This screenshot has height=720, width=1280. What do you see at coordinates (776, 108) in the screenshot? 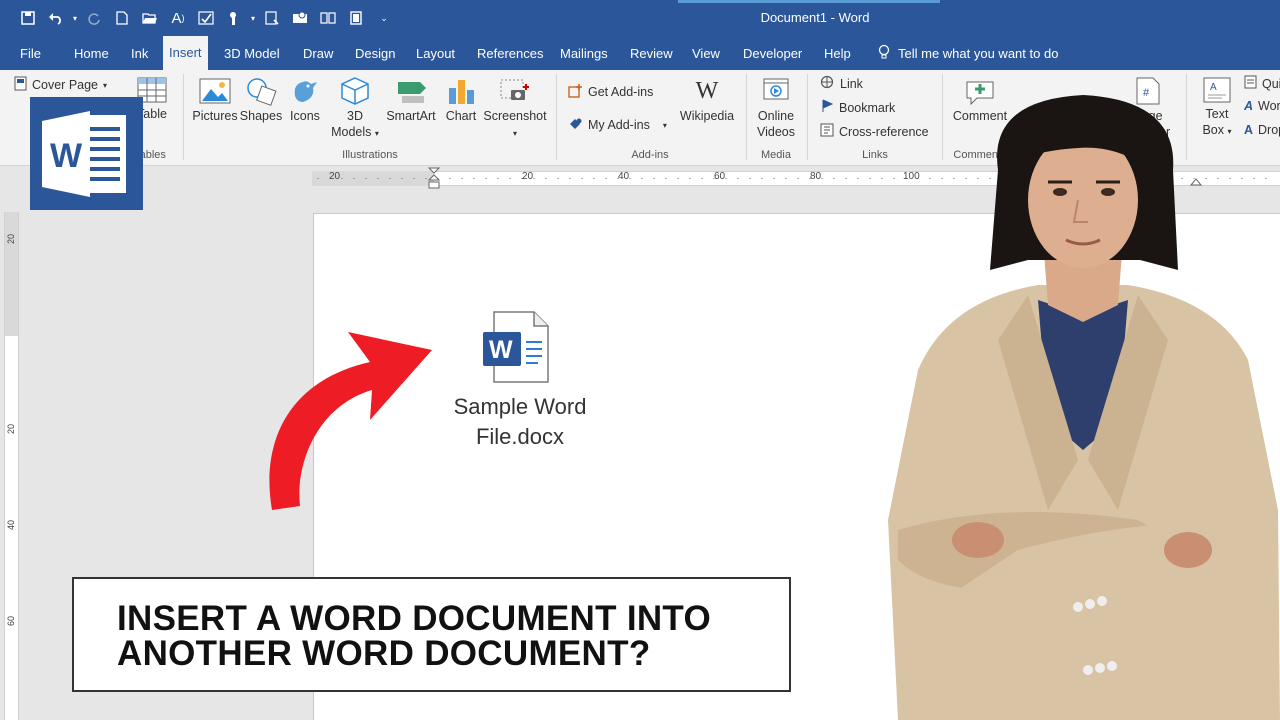
I see `online-videos-button: Online Videos` at bounding box center [776, 108].